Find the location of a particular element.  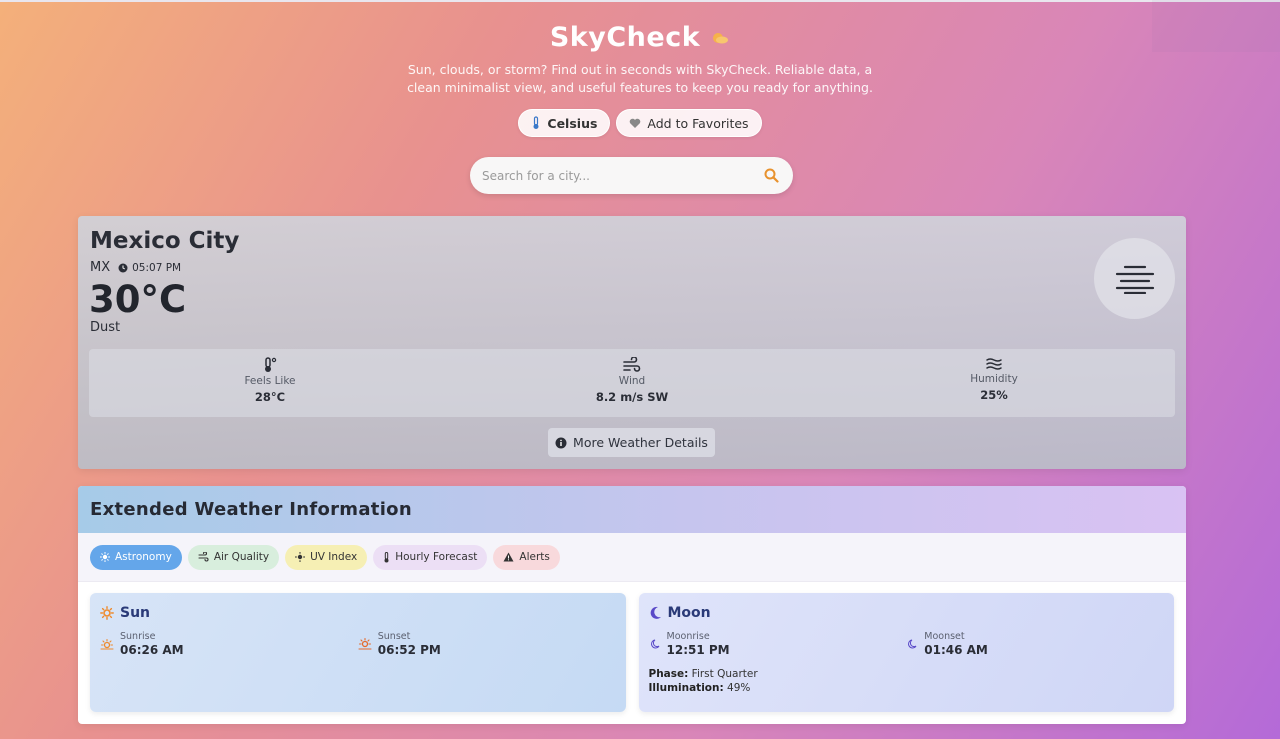

stat-feels-like: Feels Like 28°C is located at coordinates (270, 383).